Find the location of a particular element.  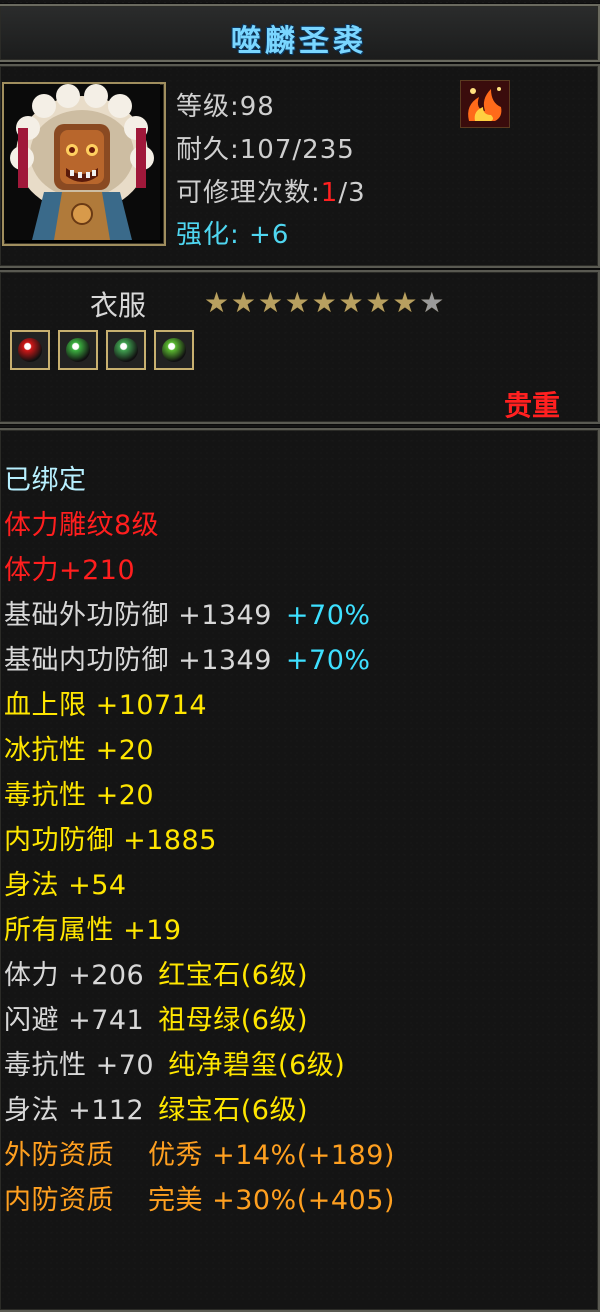

enhance-value: +6 is located at coordinates (269, 235).